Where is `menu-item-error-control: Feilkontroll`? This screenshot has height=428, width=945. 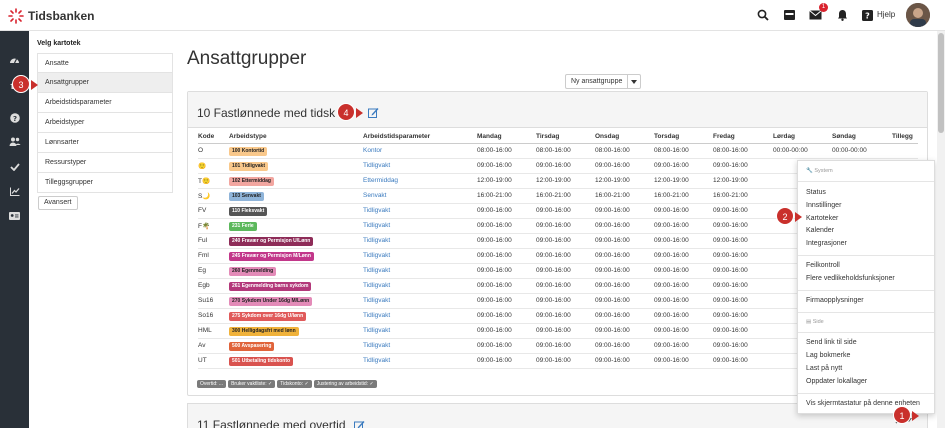
menu-item-error-control: Feilkontroll is located at coordinates (823, 265).